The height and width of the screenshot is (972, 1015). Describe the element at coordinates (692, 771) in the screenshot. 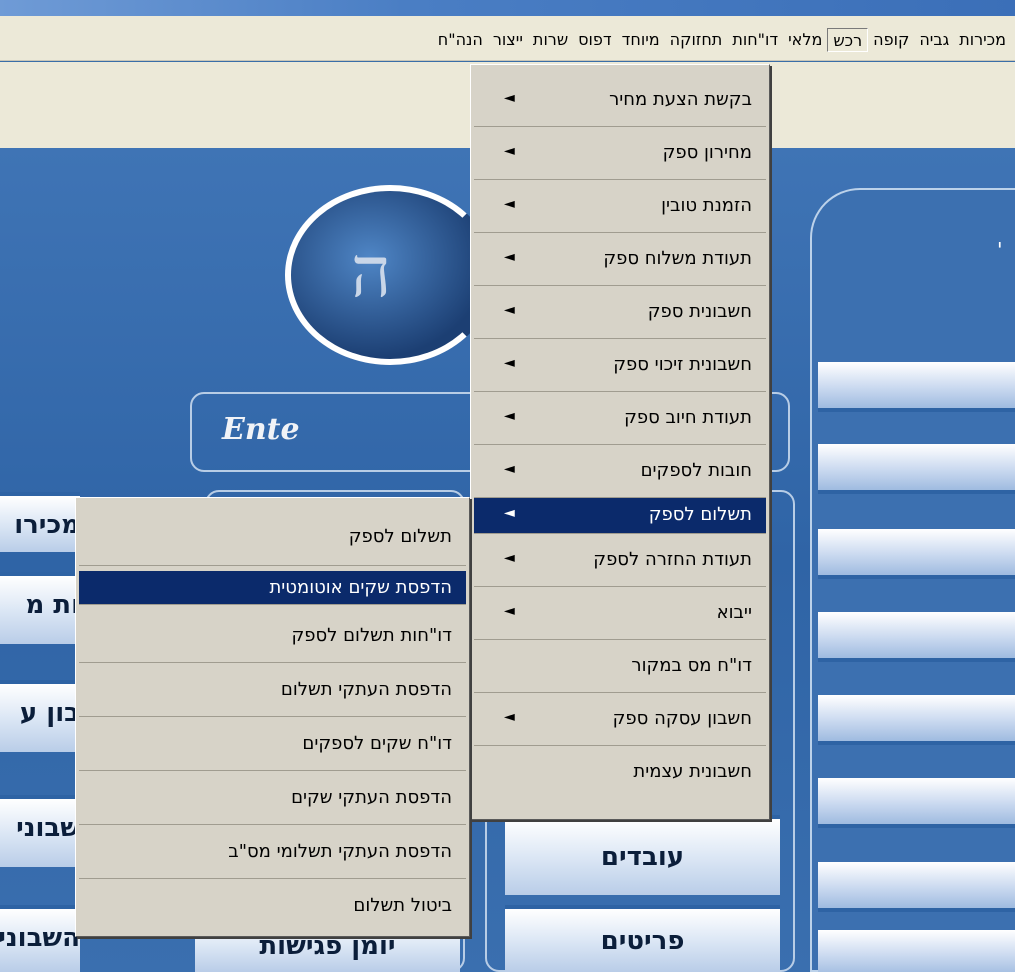

I see `item-label: חשבונית עצמית` at that location.